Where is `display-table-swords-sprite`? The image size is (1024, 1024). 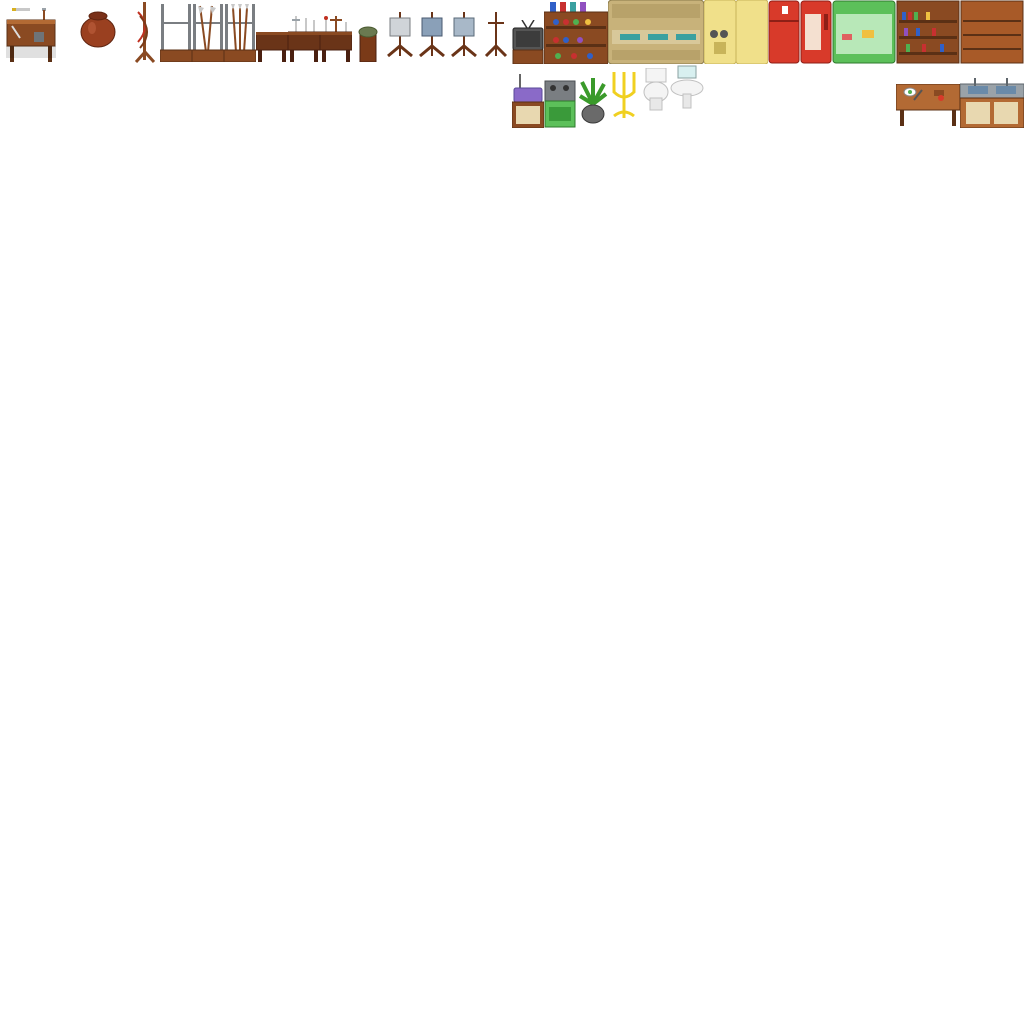 display-table-swords-sprite is located at coordinates (336, 38).